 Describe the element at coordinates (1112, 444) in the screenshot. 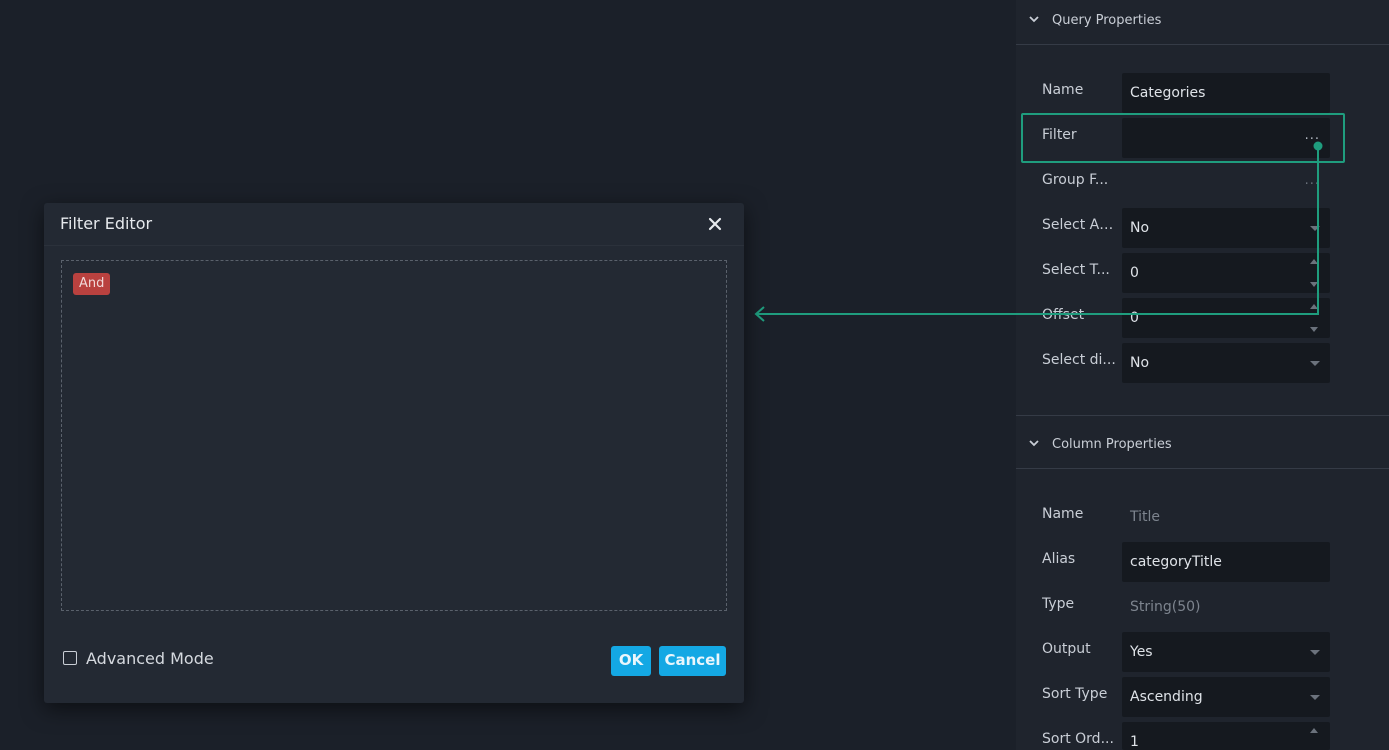

I see `column-properties-title: Column Properties` at that location.